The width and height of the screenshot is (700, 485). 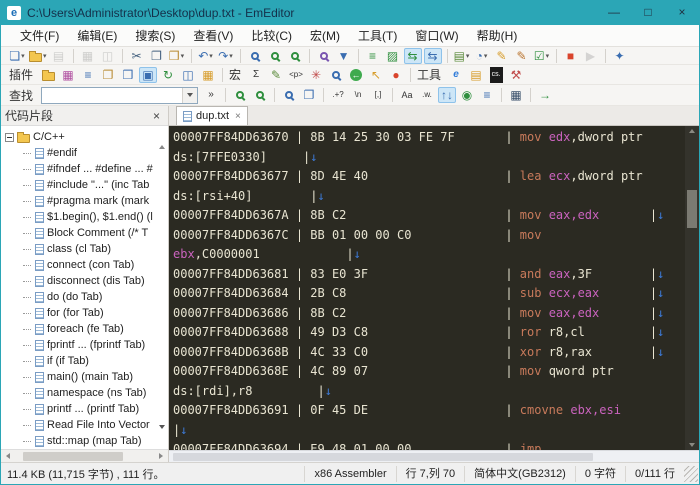 I want to click on plugin-projects-button, so click(x=48, y=75).